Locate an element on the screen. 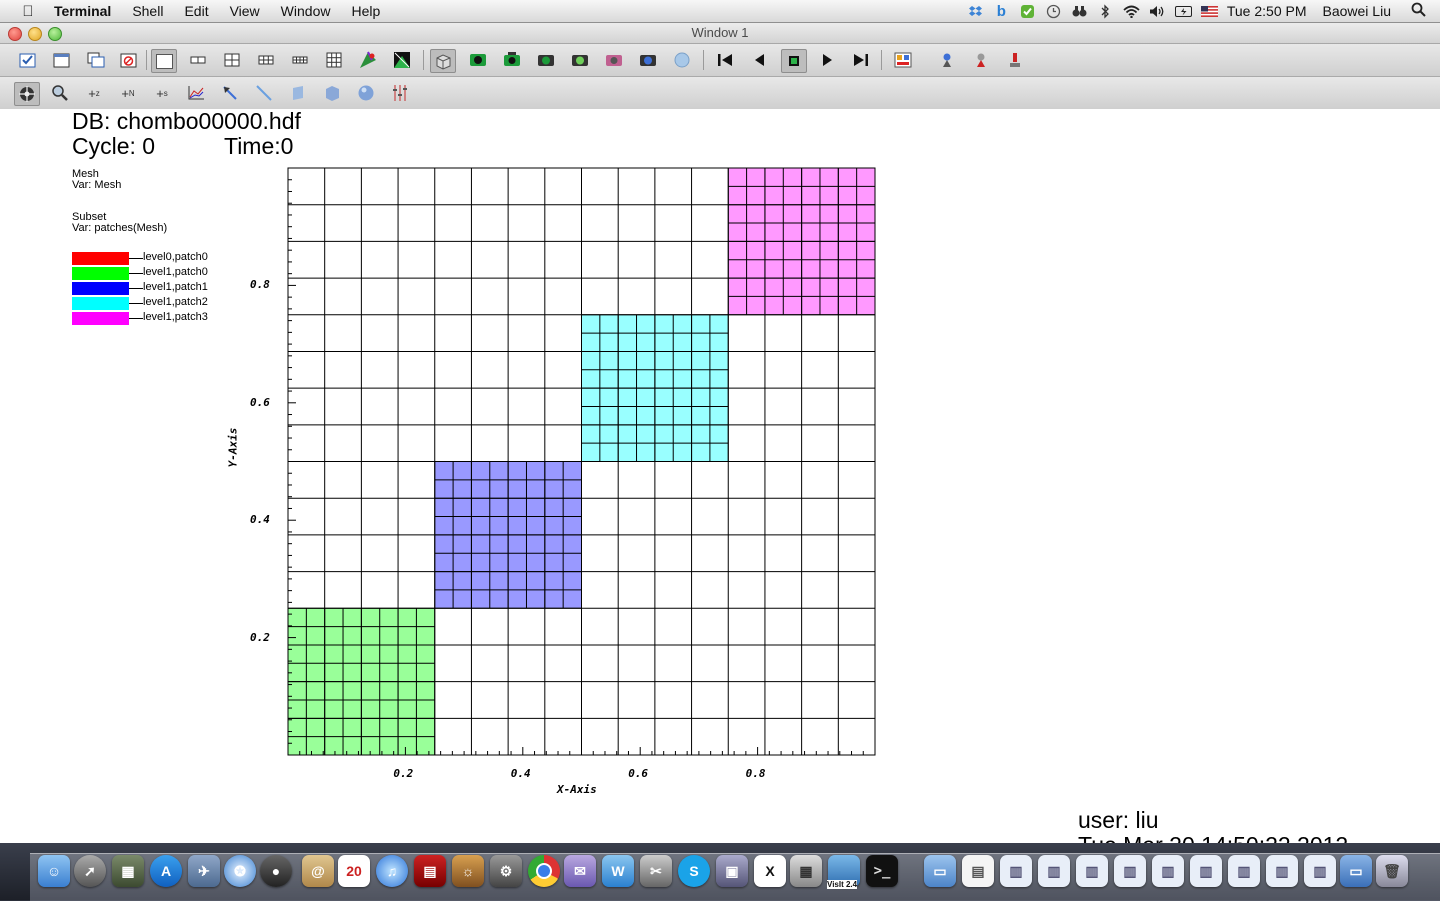 This screenshot has height=901, width=1440. node-pick-icon: + N is located at coordinates (128, 93).